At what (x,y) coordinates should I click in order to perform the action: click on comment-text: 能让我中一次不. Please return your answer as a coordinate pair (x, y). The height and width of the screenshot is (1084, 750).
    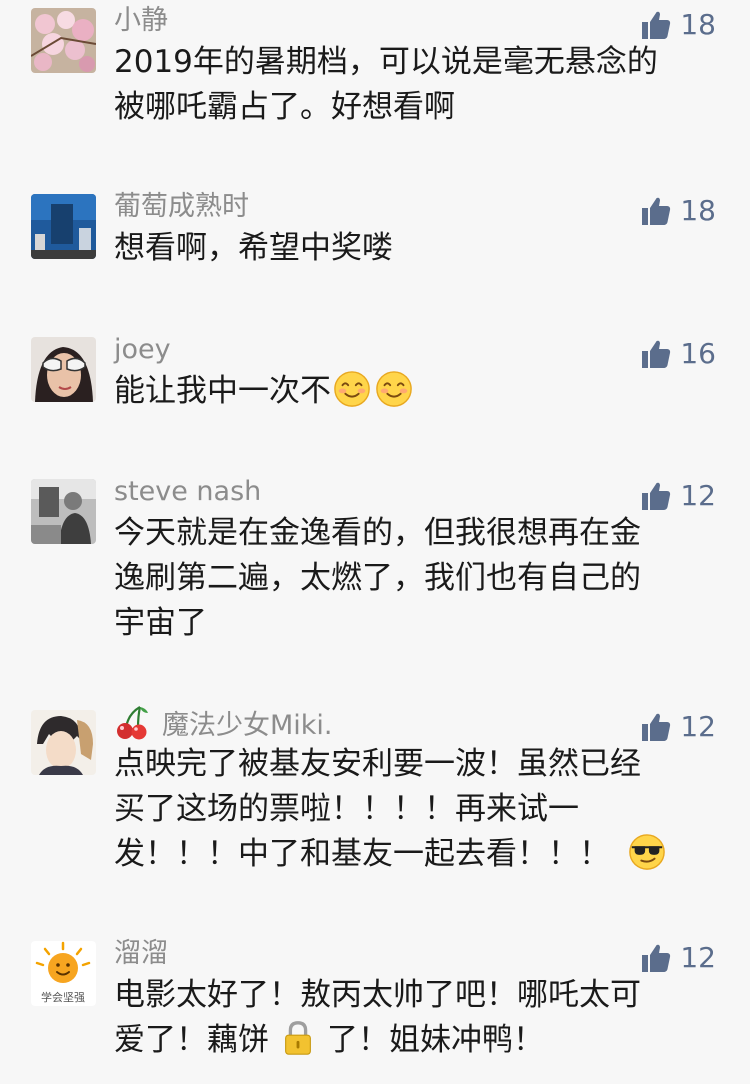
    Looking at the image, I should click on (414, 391).